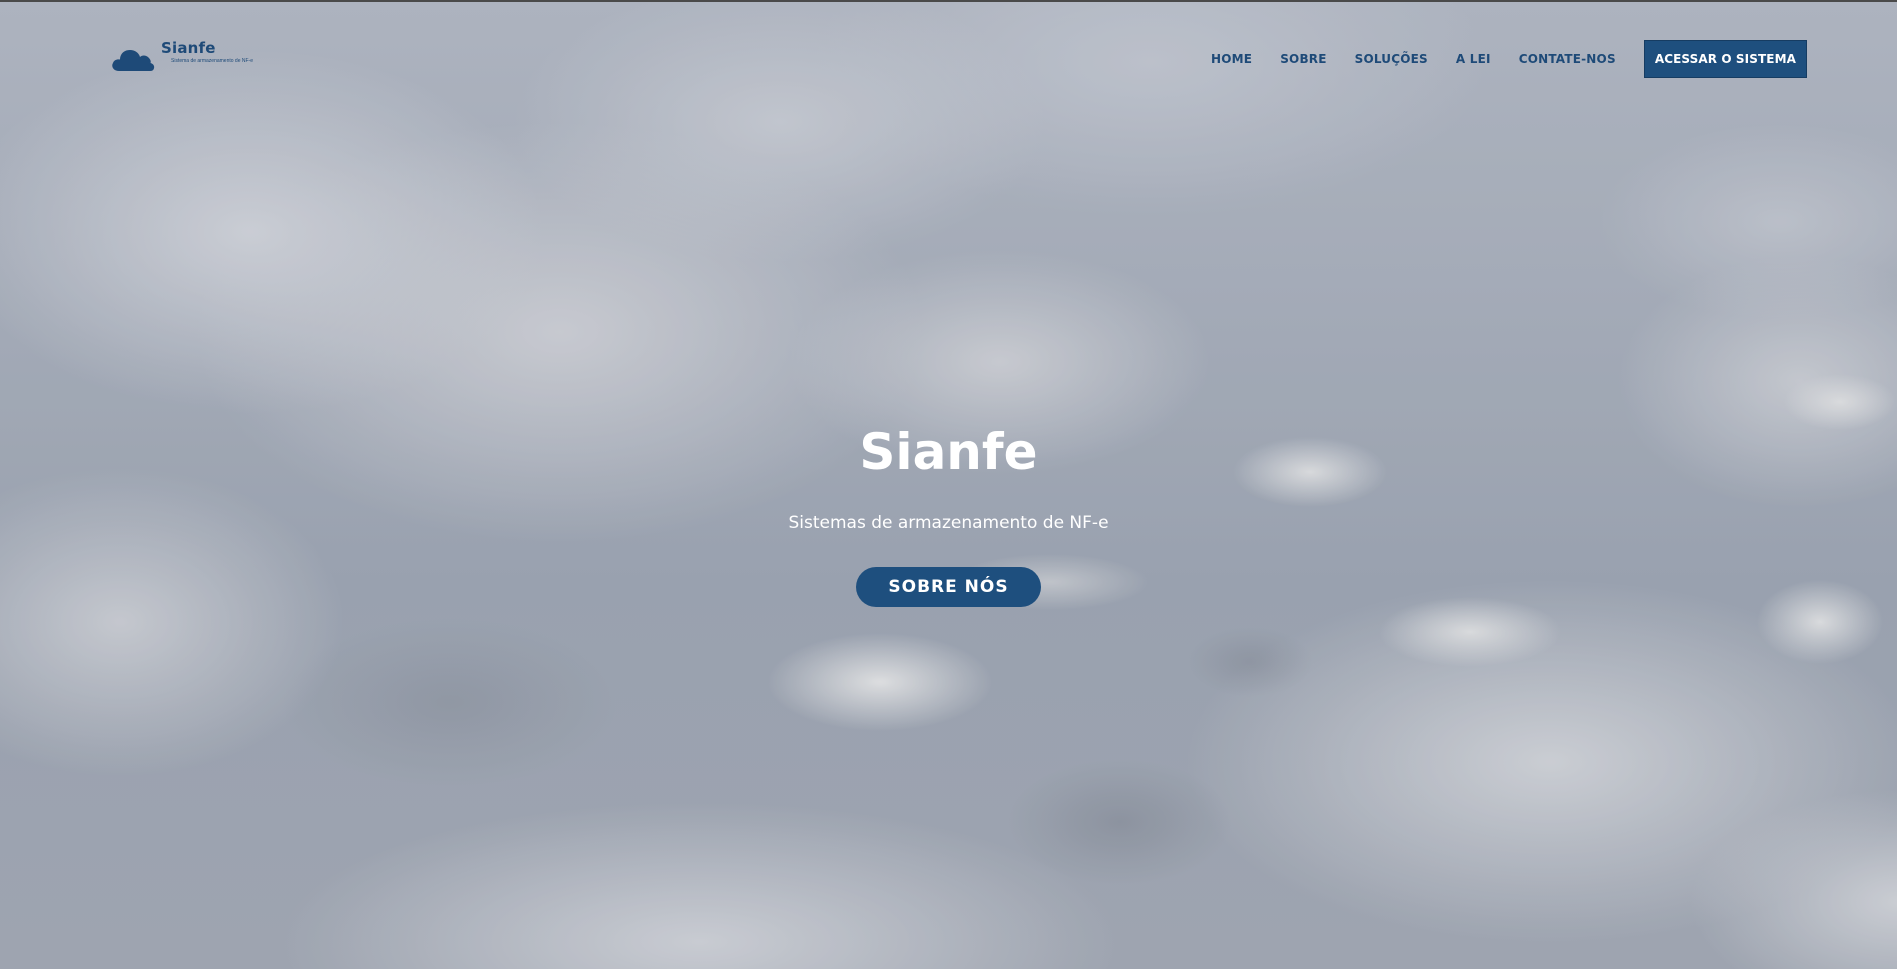 The image size is (1897, 969). What do you see at coordinates (133, 59) in the screenshot?
I see `cloud-icon` at bounding box center [133, 59].